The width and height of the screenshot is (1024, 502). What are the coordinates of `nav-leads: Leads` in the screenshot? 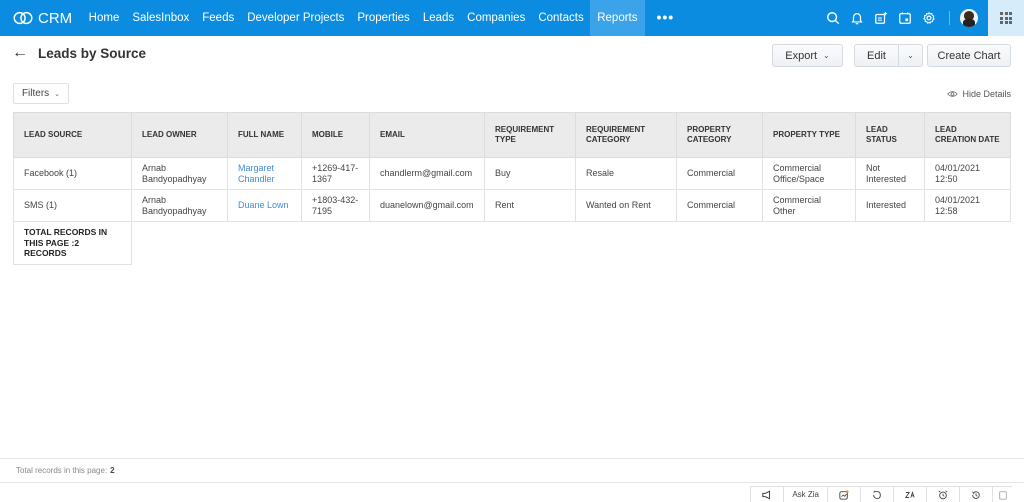 It's located at (438, 18).